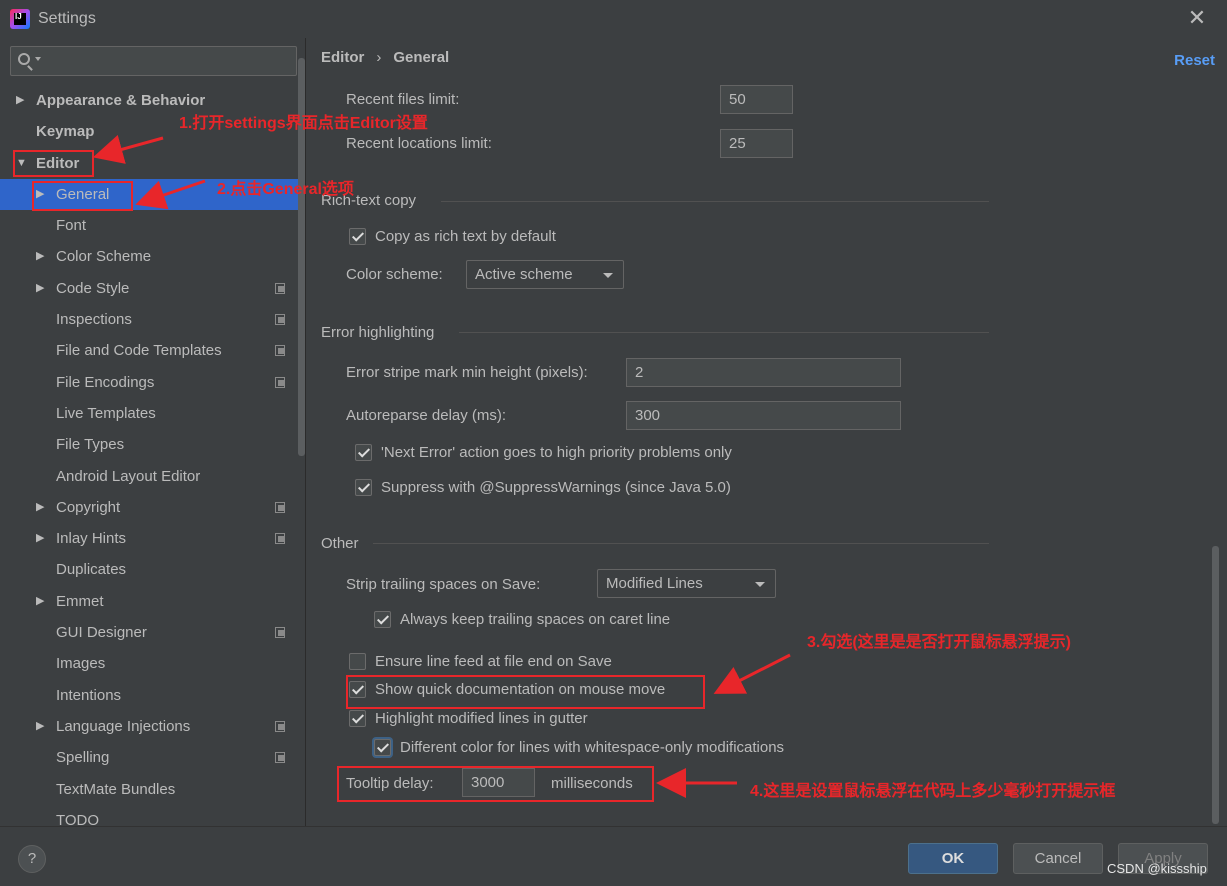 The image size is (1227, 886). I want to click on error-stripe-label: Error stripe mark min height (pixels):, so click(467, 372).